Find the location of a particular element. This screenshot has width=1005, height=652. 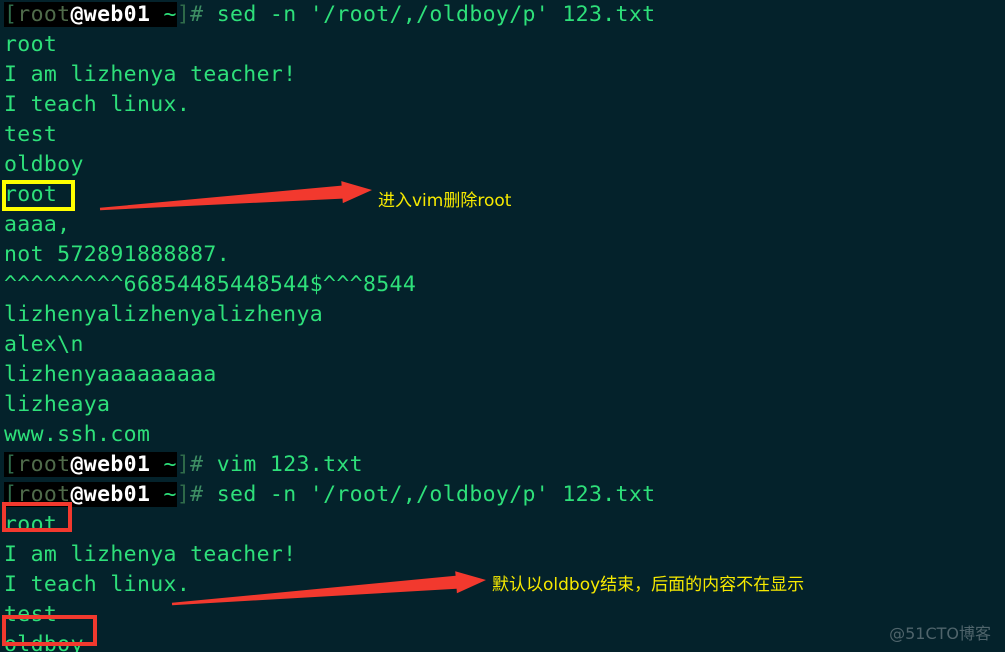

terminal-output-text: lizhenyaaaaaaaaa is located at coordinates (110, 374).